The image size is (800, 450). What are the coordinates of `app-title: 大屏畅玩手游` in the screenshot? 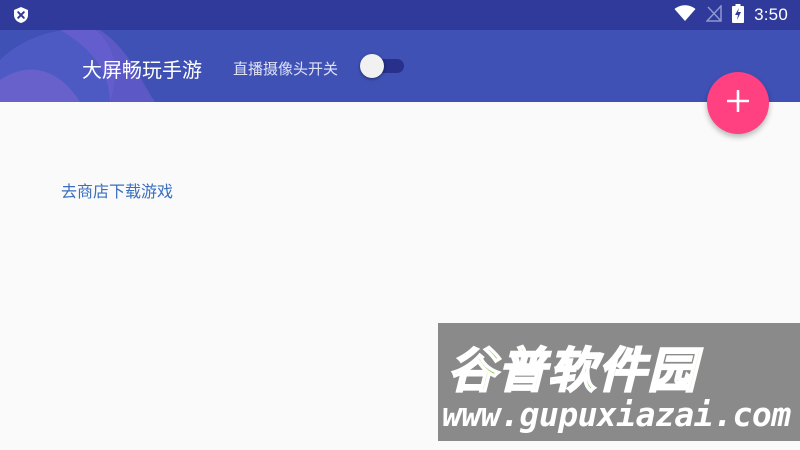 It's located at (142, 70).